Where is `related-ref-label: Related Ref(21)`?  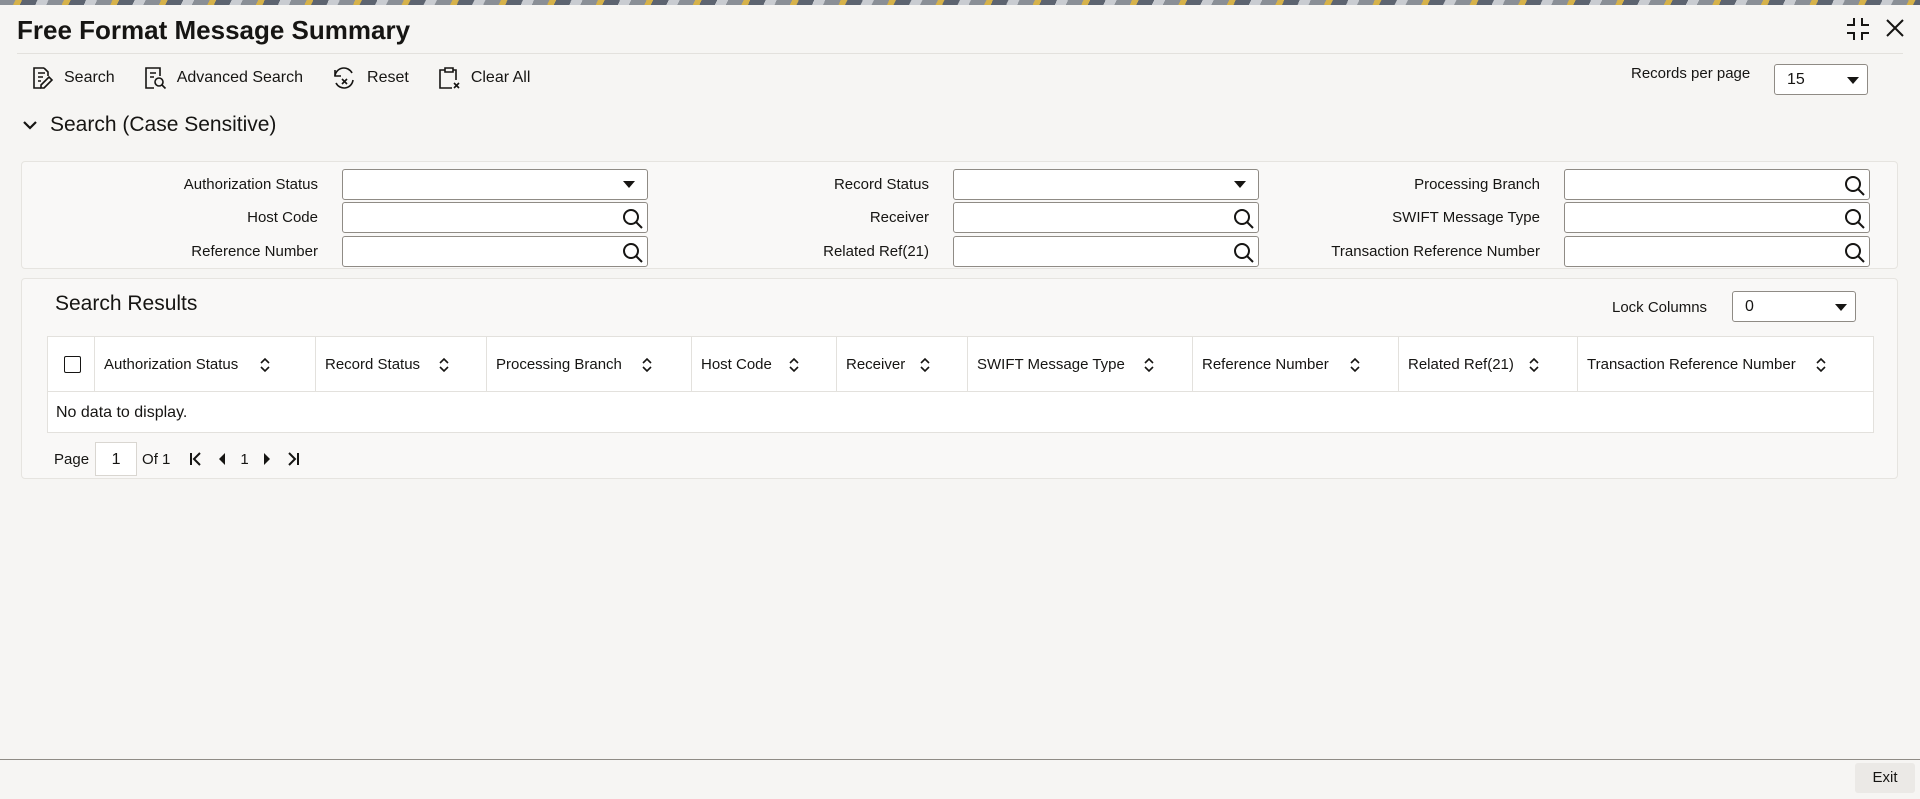
related-ref-label: Related Ref(21) is located at coordinates (876, 251).